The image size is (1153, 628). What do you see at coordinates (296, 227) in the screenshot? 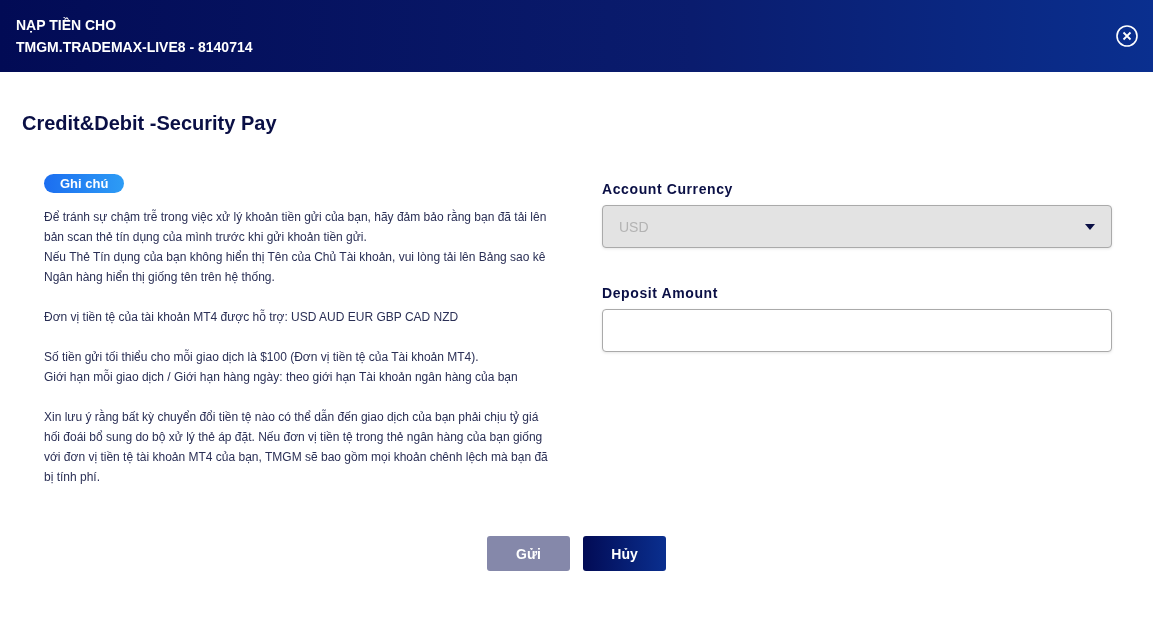
I see `note-text: Để tránh sự chậm trễ trong việc xử lý khoản tiền gửi của bạn, hãy đảm bảo rằng bạn đã tải lên bản scan thẻ tín dụng của mình trước khi gửi khoản tiền gửi.` at bounding box center [296, 227].